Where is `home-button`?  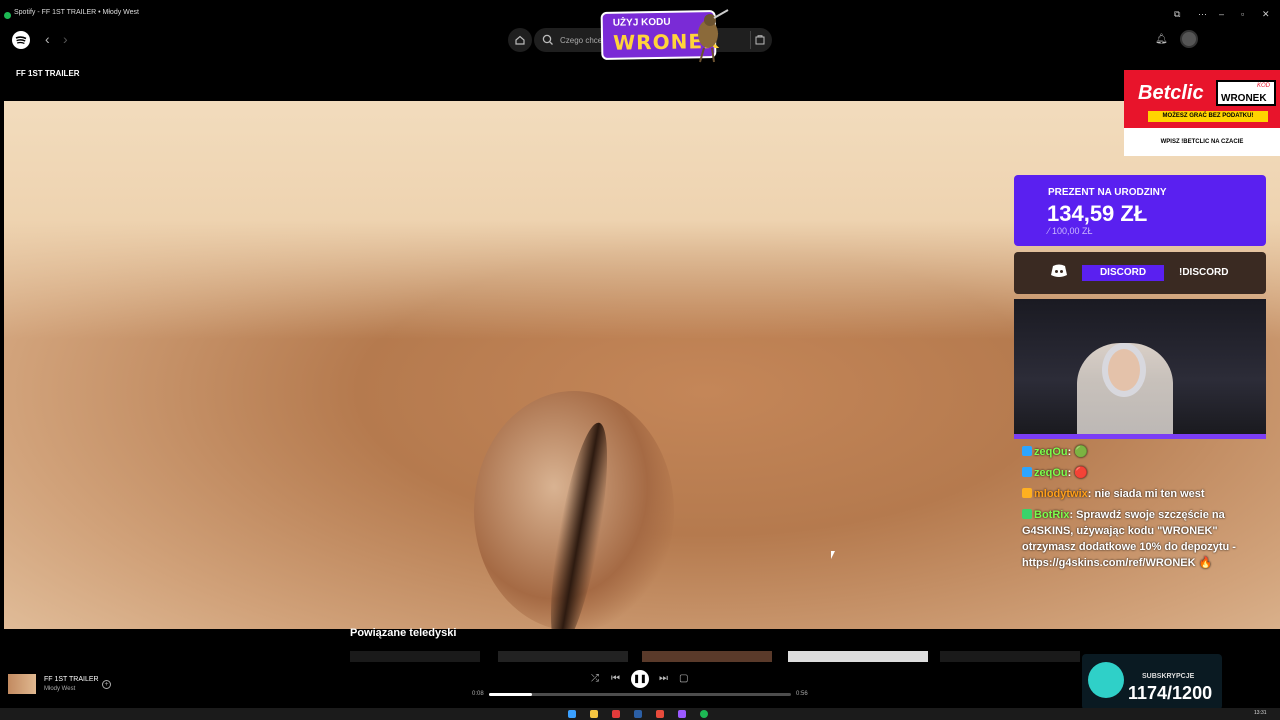
home-button is located at coordinates (520, 40).